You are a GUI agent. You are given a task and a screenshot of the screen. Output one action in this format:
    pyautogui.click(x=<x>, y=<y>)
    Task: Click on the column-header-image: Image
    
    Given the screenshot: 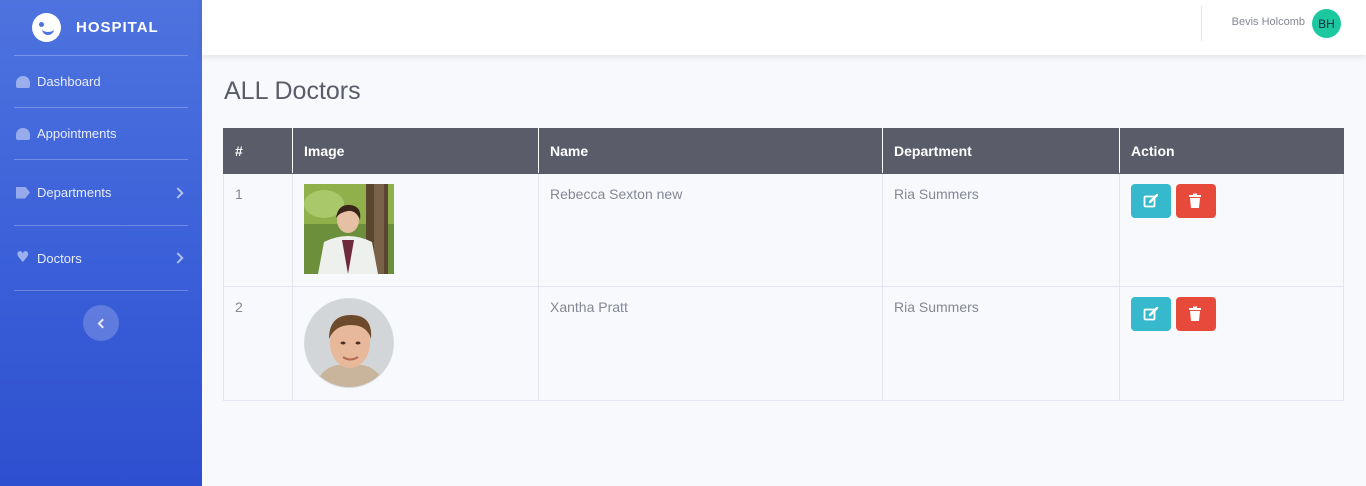 What is the action you would take?
    pyautogui.click(x=415, y=151)
    